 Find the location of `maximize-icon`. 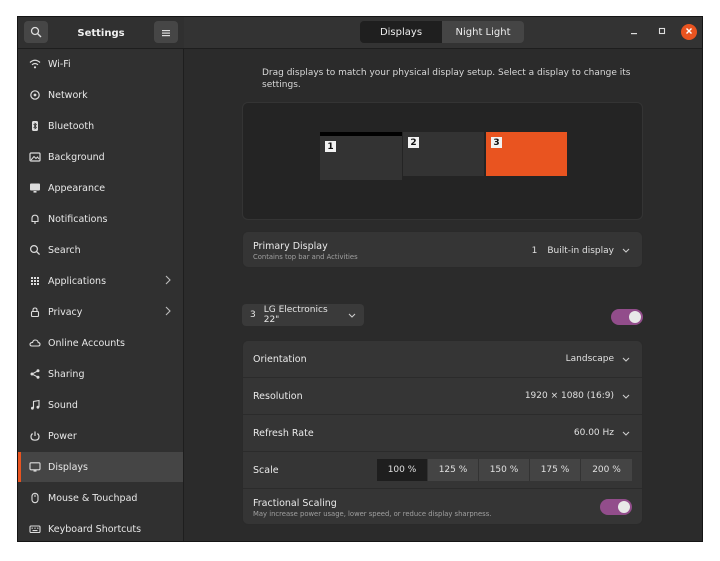

maximize-icon is located at coordinates (662, 32).